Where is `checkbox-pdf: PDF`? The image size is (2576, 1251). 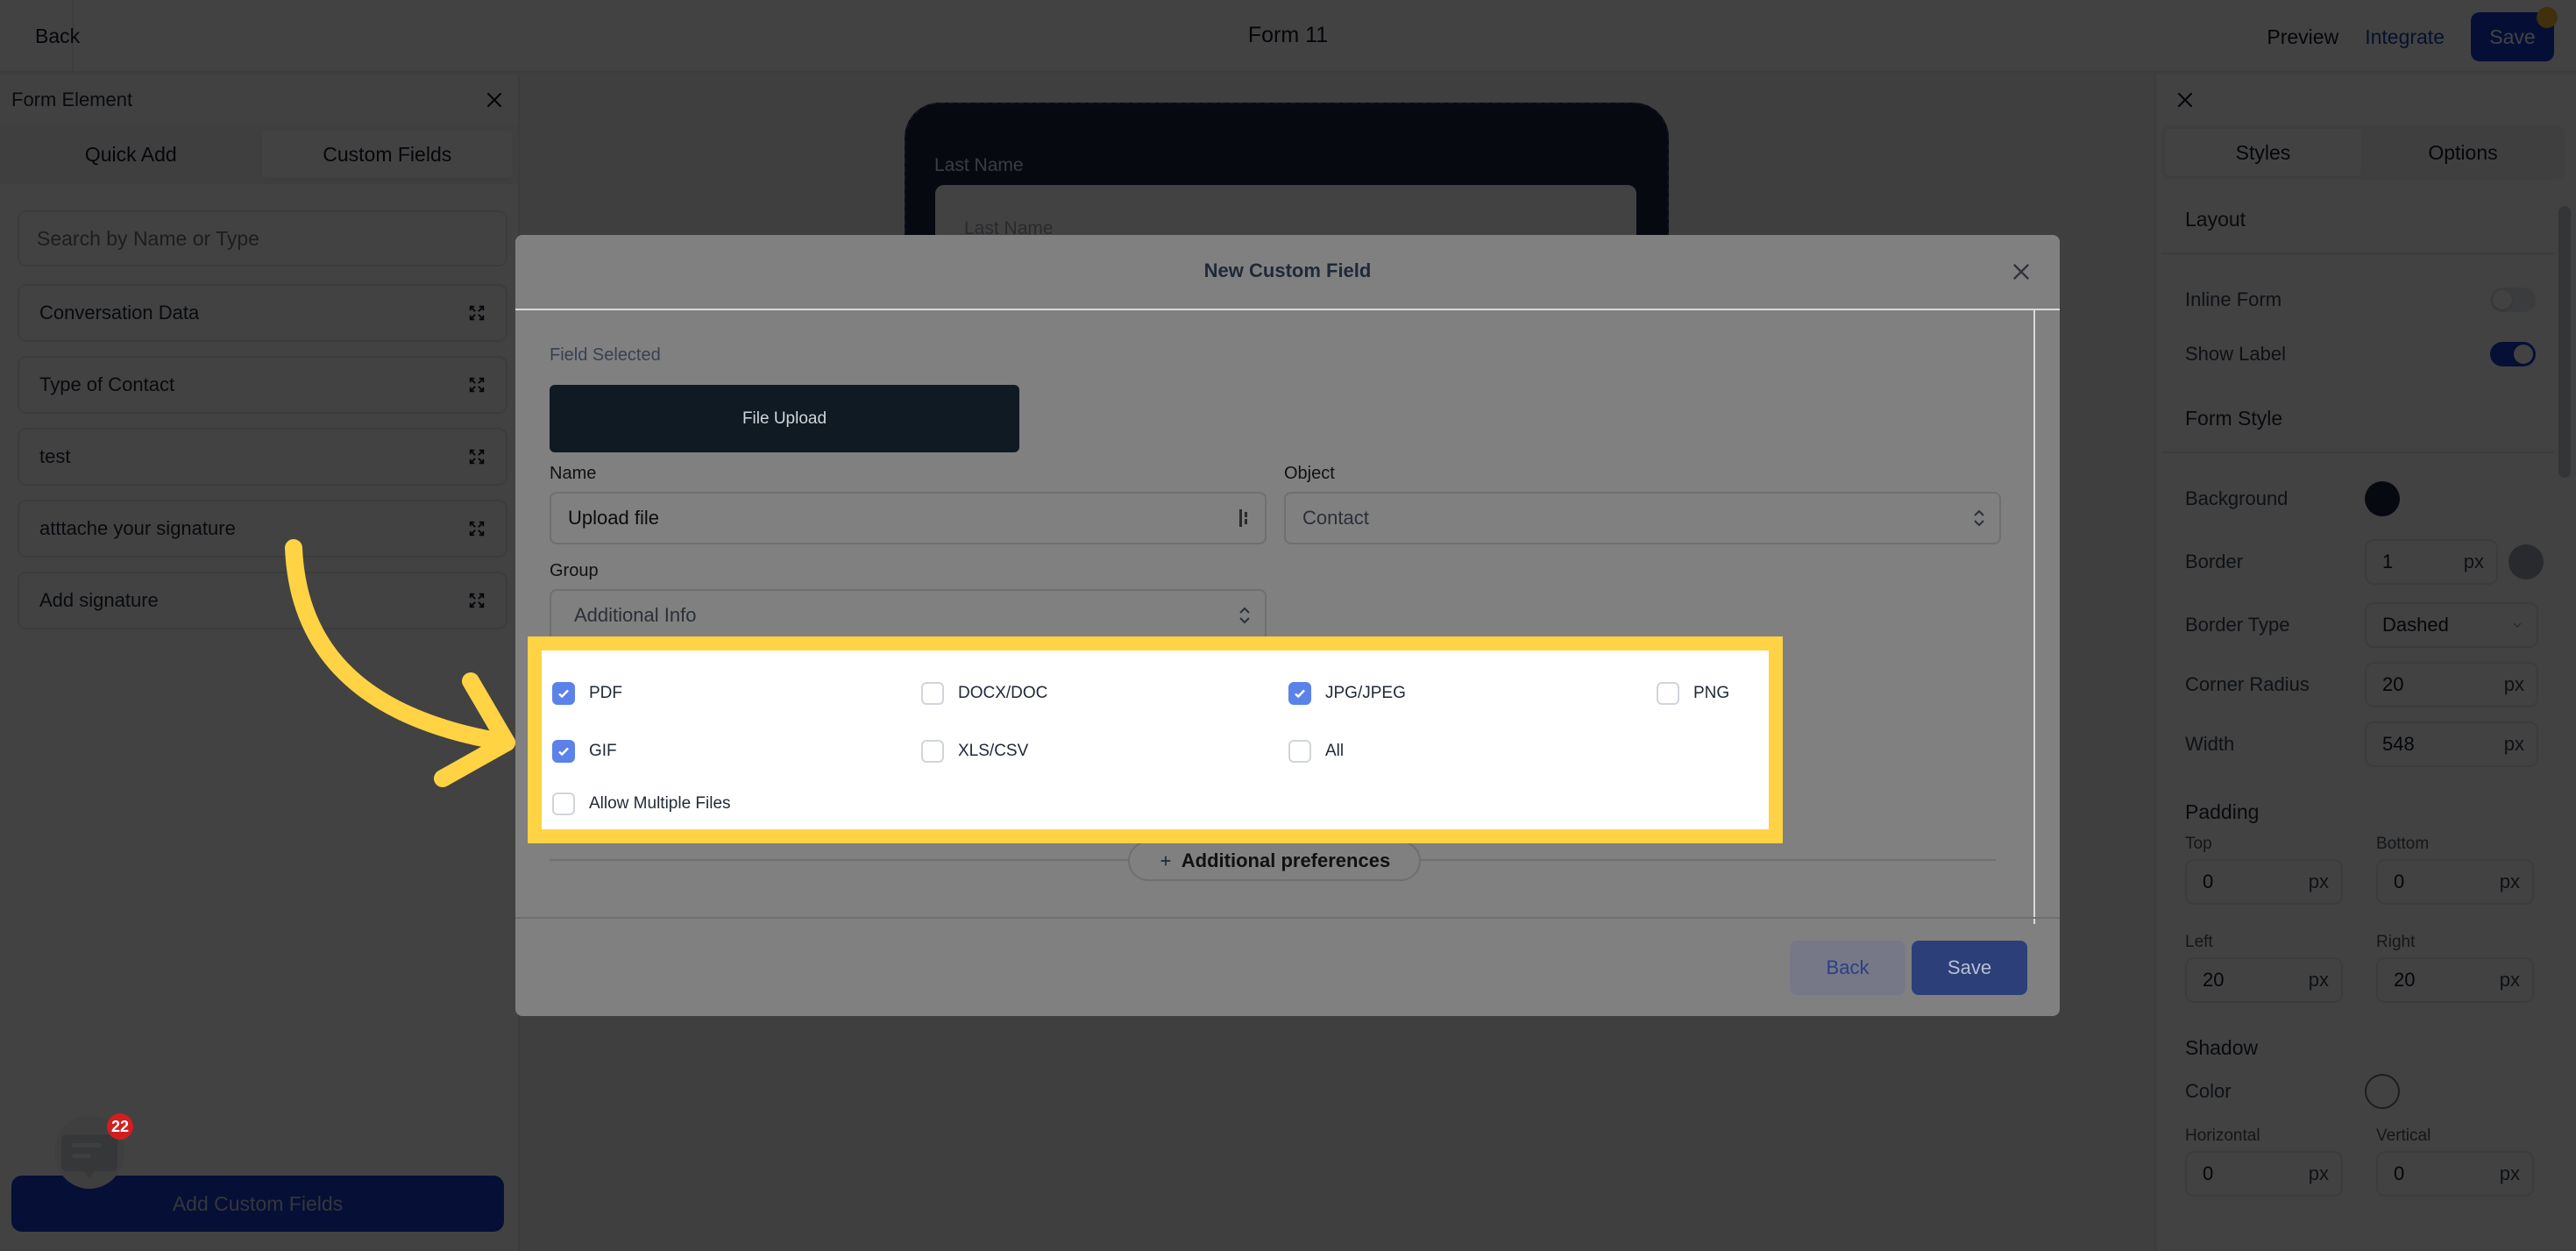 checkbox-pdf: PDF is located at coordinates (587, 693).